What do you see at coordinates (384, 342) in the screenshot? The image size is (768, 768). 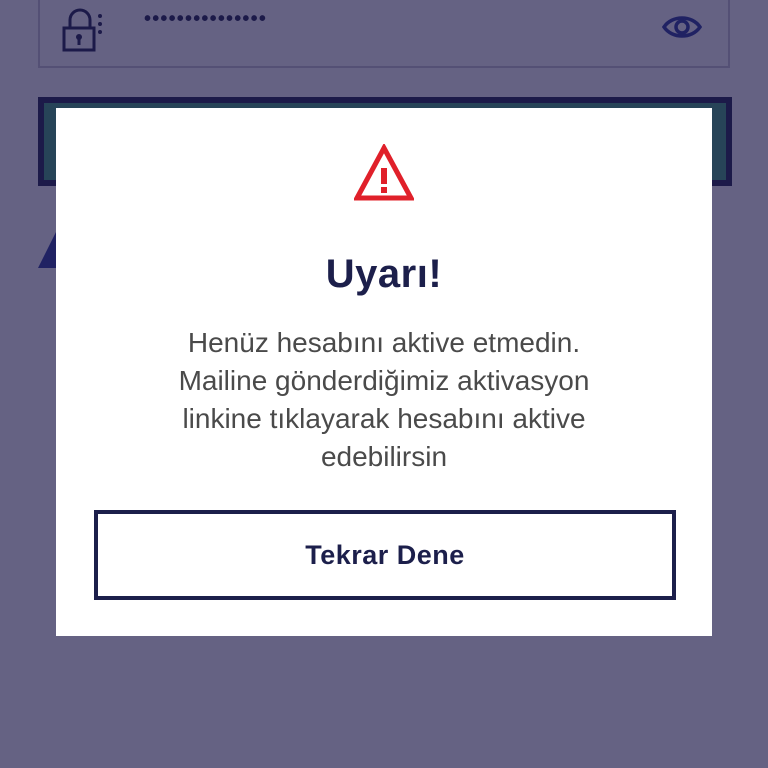 I see `message-line: Henüz hesabını aktive etmedin.` at bounding box center [384, 342].